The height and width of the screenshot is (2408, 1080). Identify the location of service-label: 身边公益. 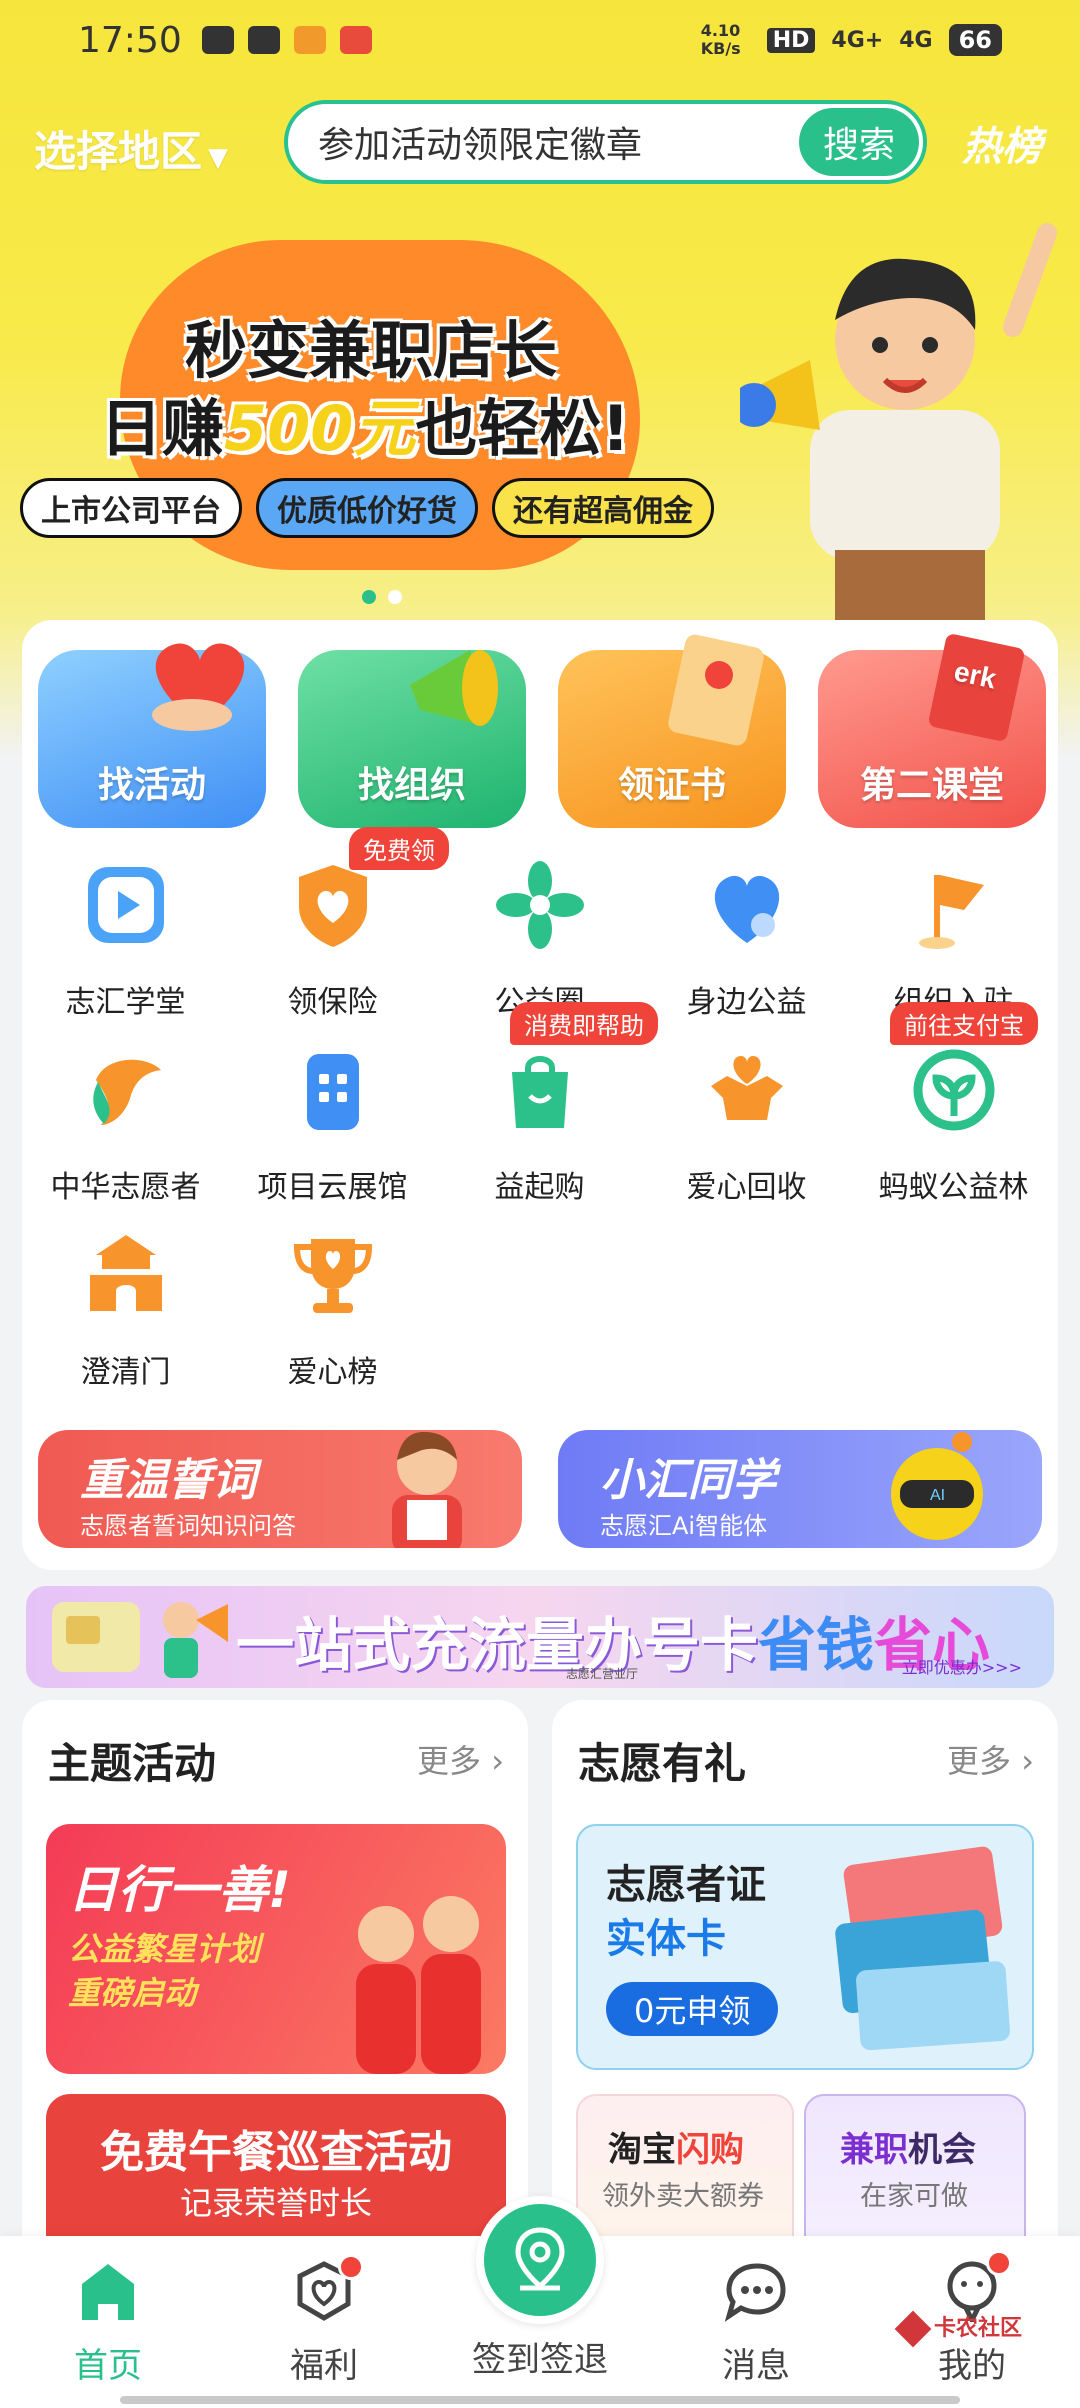
(746, 1002).